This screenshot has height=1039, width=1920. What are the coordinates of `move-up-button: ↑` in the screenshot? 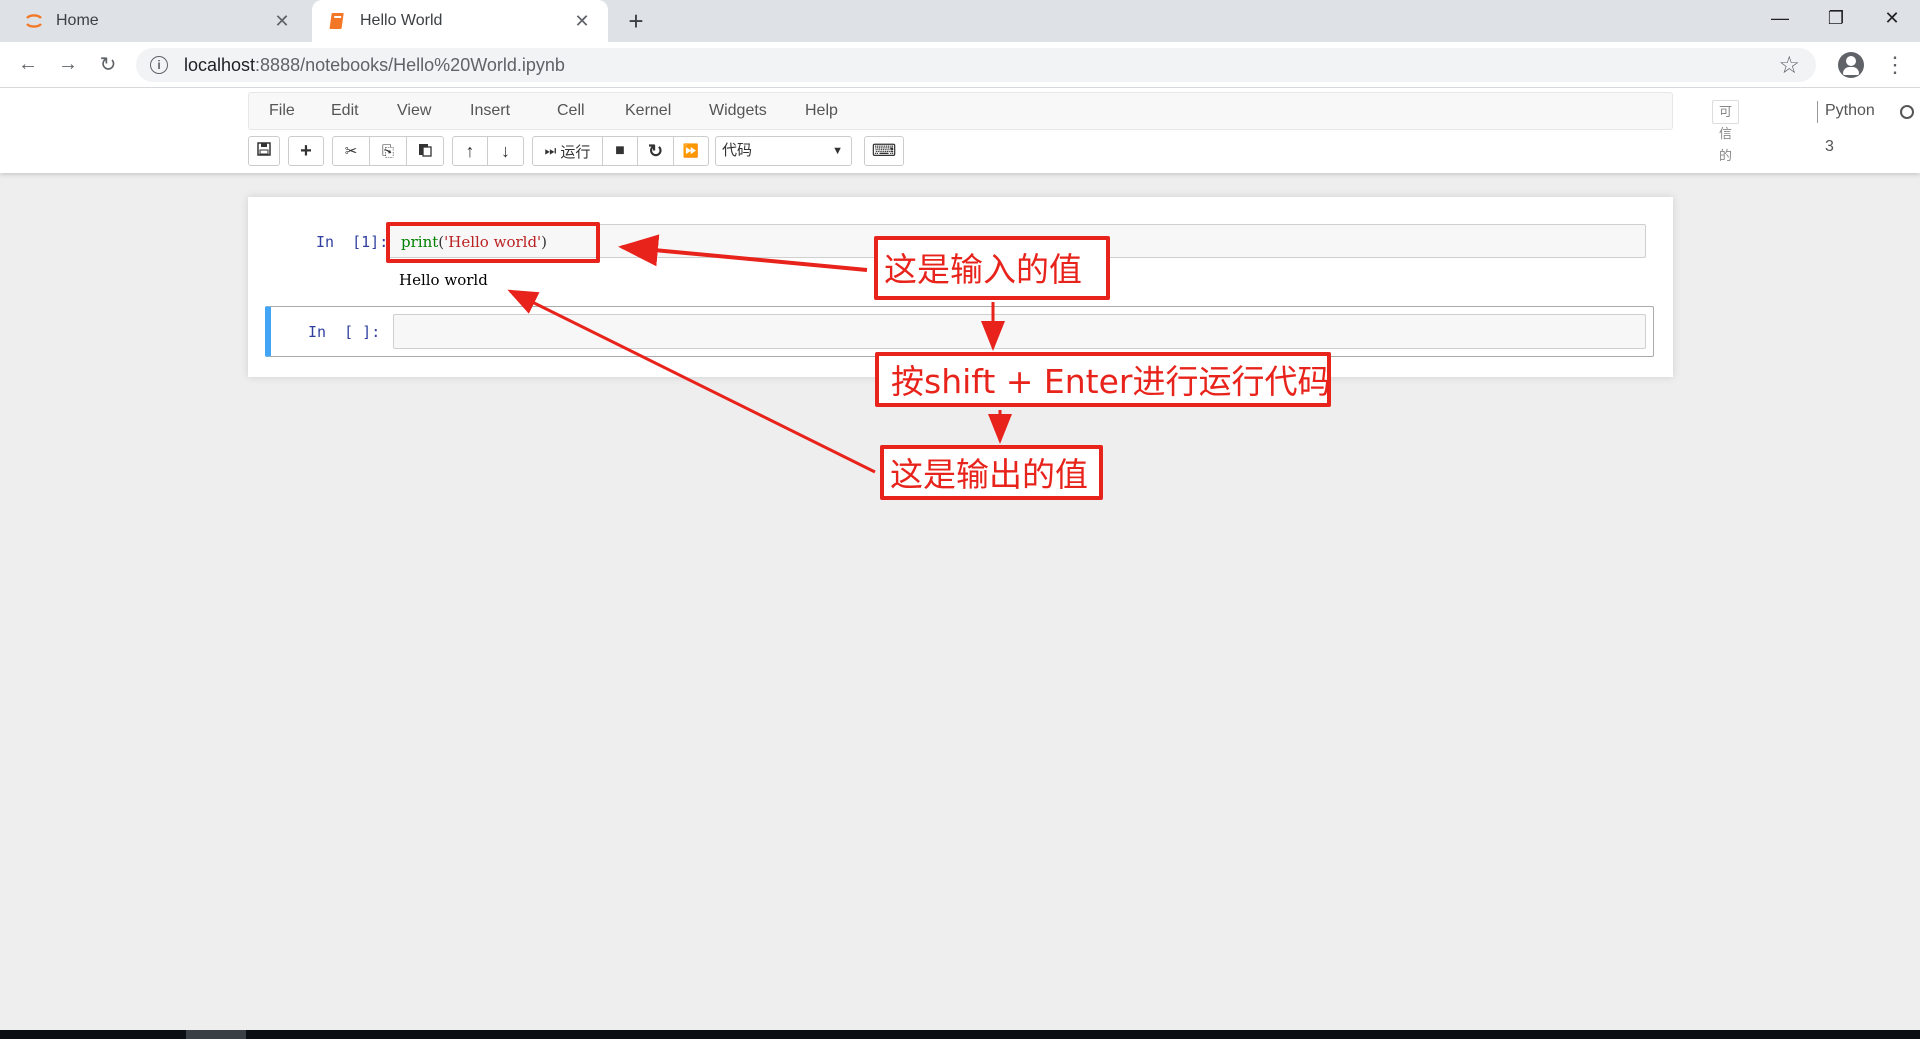 It's located at (470, 151).